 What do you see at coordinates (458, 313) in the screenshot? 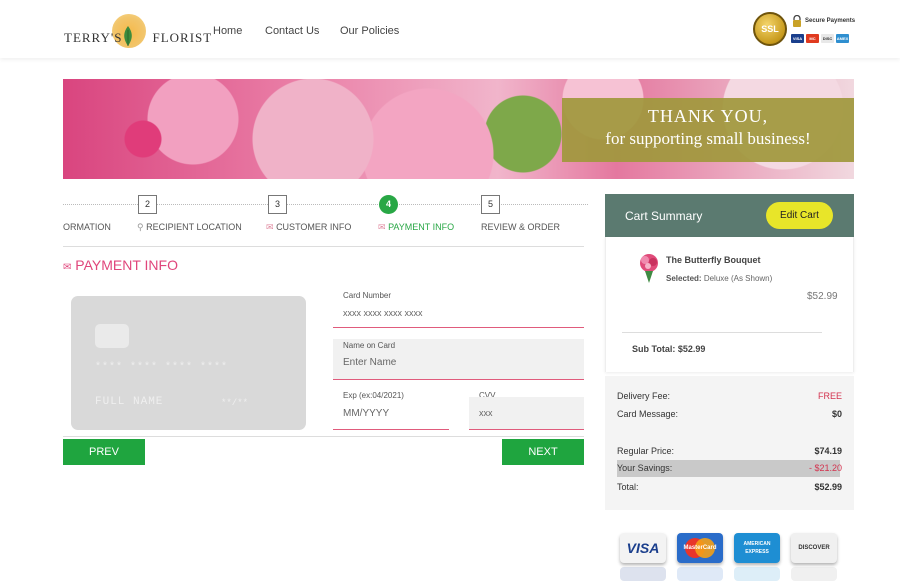
I see `card-number-input` at bounding box center [458, 313].